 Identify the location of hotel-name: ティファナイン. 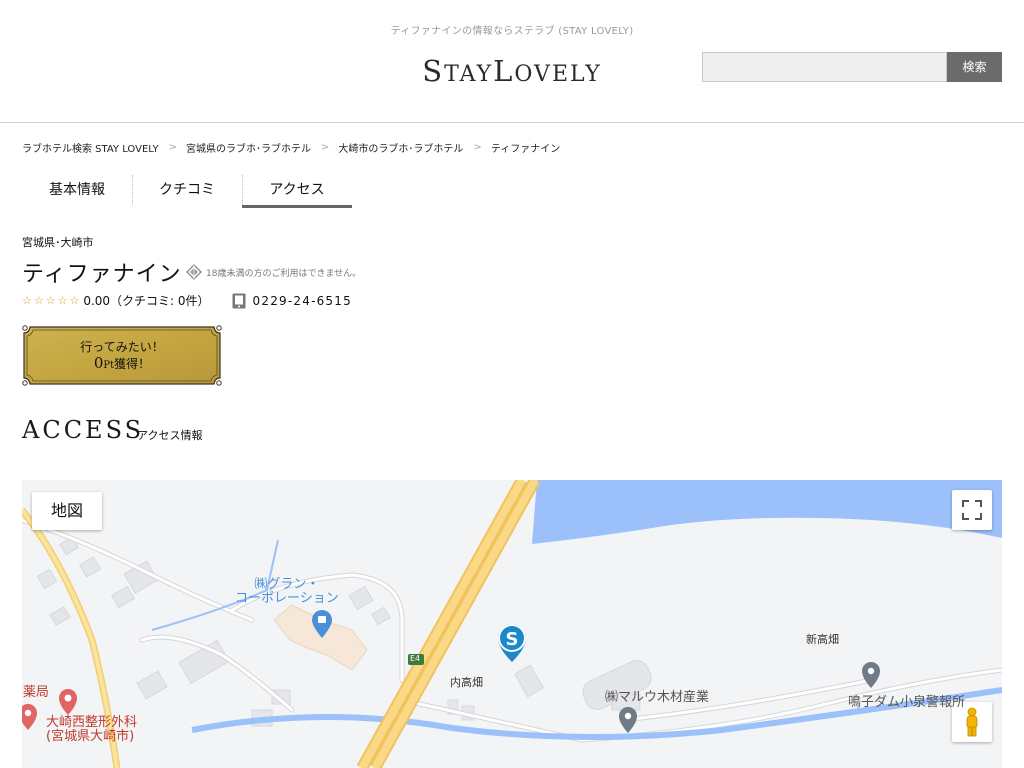
(102, 274).